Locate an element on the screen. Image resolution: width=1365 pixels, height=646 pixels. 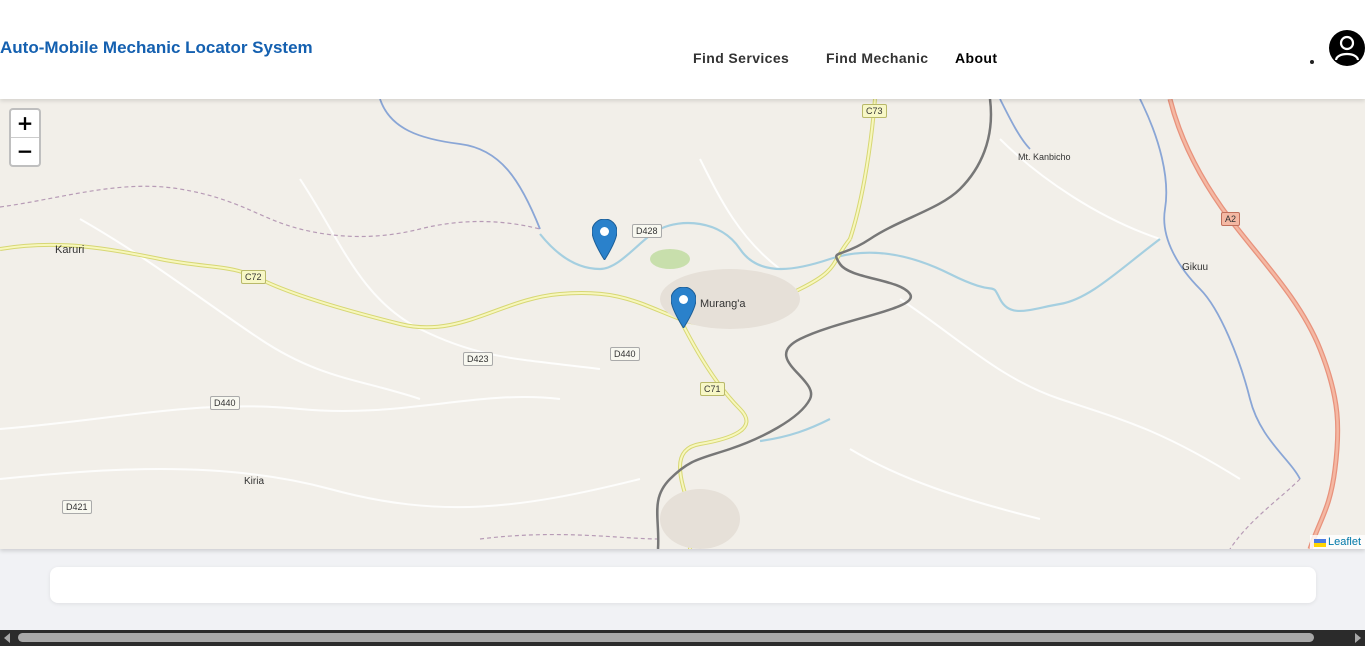
map-attribution: Leaflet is located at coordinates (1337, 542).